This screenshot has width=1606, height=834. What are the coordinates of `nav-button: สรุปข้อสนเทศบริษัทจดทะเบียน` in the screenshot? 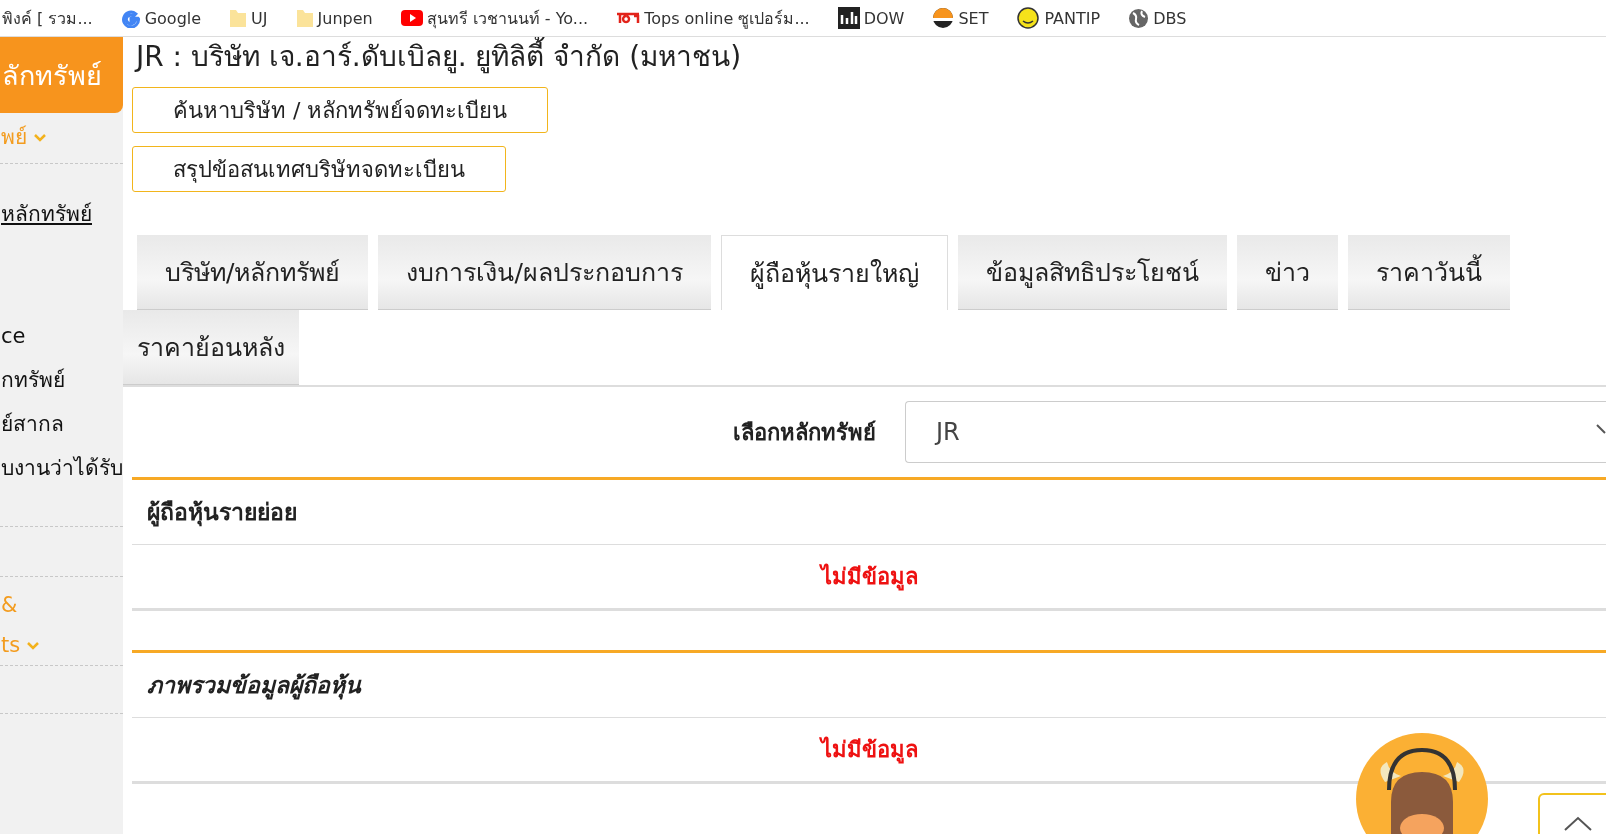 It's located at (319, 169).